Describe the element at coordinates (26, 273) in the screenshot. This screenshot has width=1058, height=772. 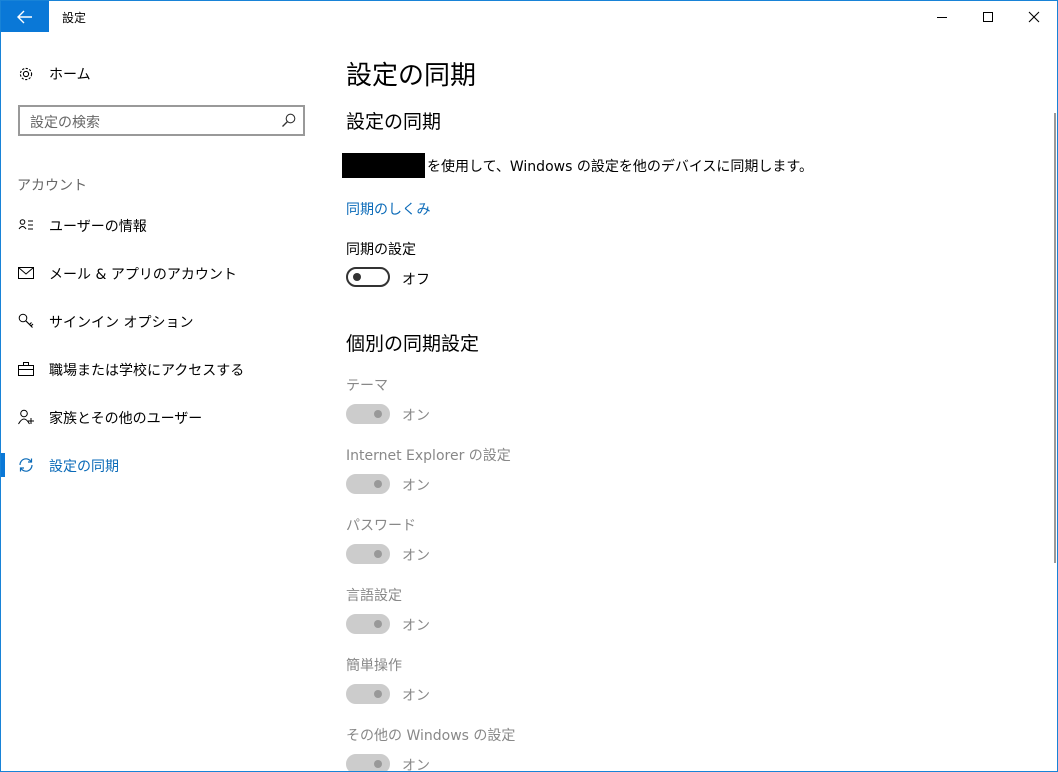
I see `mail-icon` at that location.